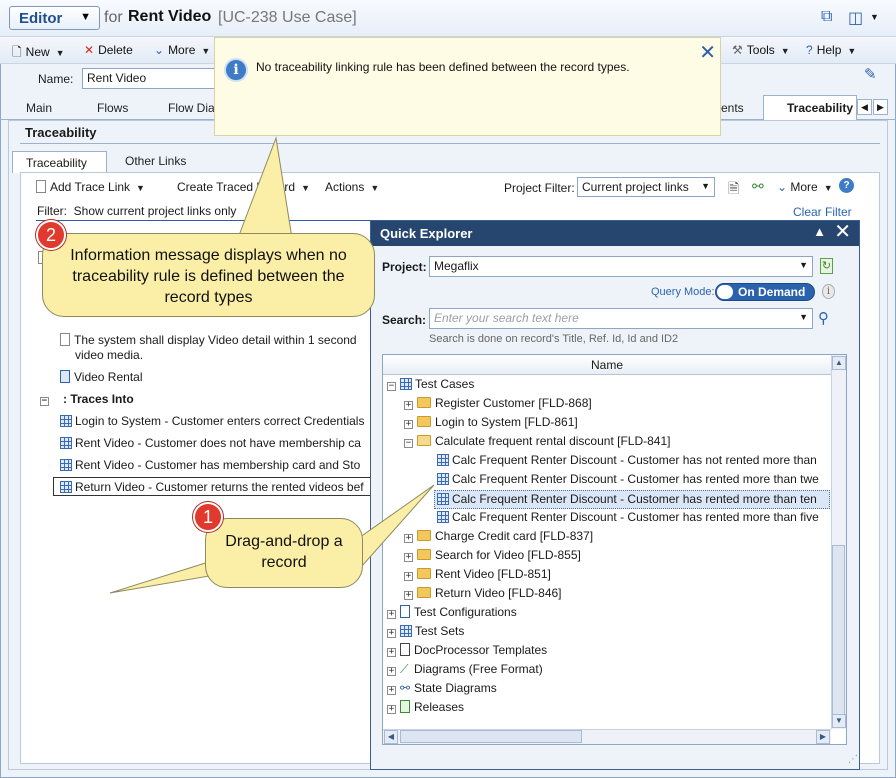  I want to click on callout-one: Drag-and-drop a record, so click(284, 553).